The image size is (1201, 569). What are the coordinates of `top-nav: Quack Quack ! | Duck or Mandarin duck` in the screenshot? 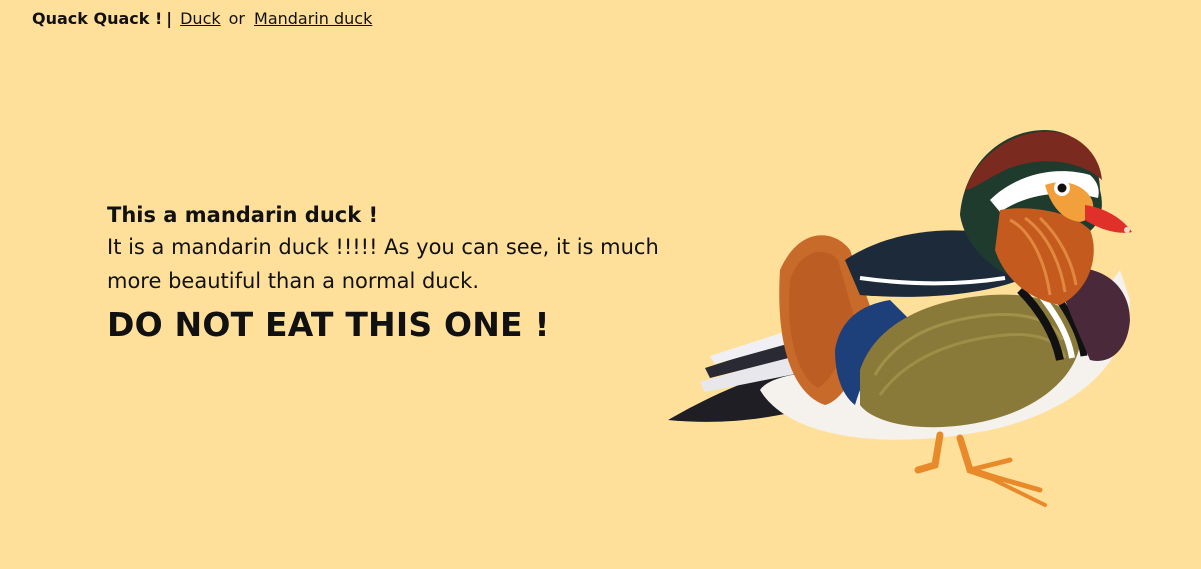 It's located at (202, 19).